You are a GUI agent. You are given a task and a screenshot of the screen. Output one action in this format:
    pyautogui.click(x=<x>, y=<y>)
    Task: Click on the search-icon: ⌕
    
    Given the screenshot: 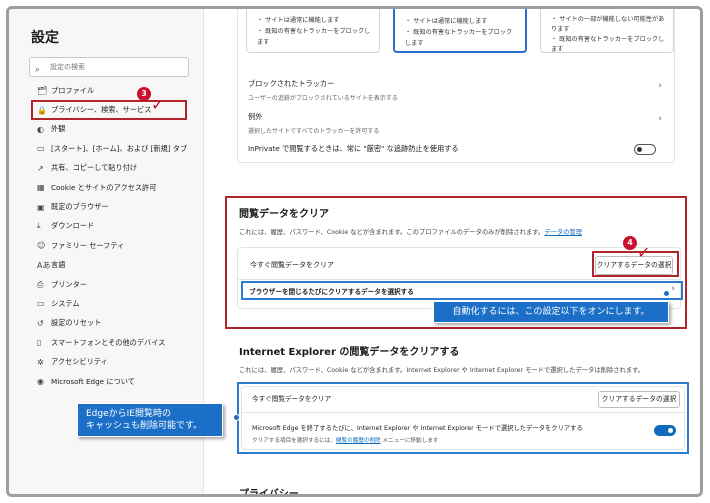 What is the action you would take?
    pyautogui.click(x=38, y=70)
    